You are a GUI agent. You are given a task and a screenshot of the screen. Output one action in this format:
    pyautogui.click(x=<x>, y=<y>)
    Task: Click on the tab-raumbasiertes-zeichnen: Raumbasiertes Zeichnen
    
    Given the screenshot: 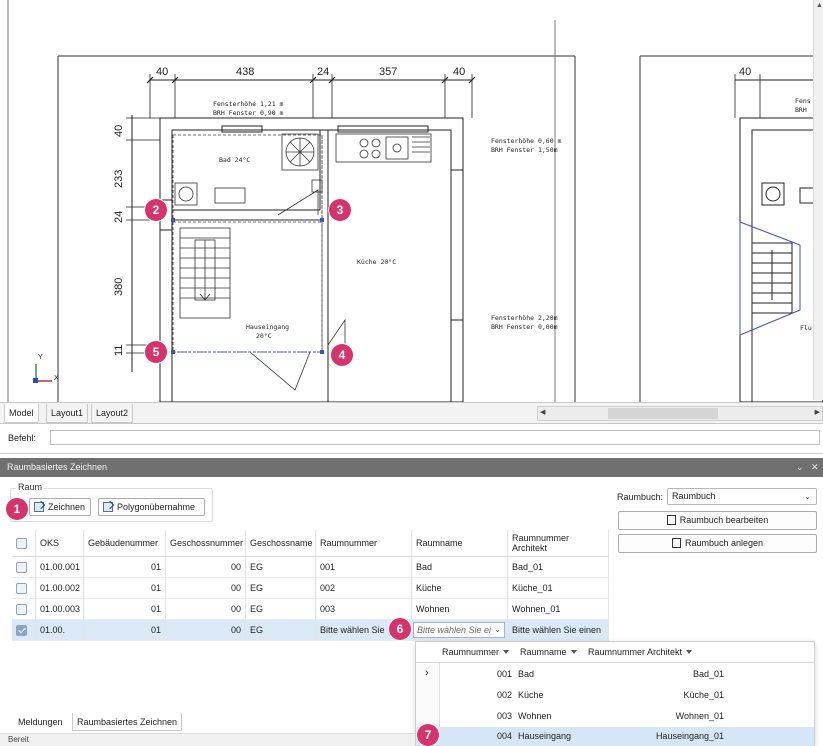 What is the action you would take?
    pyautogui.click(x=127, y=722)
    